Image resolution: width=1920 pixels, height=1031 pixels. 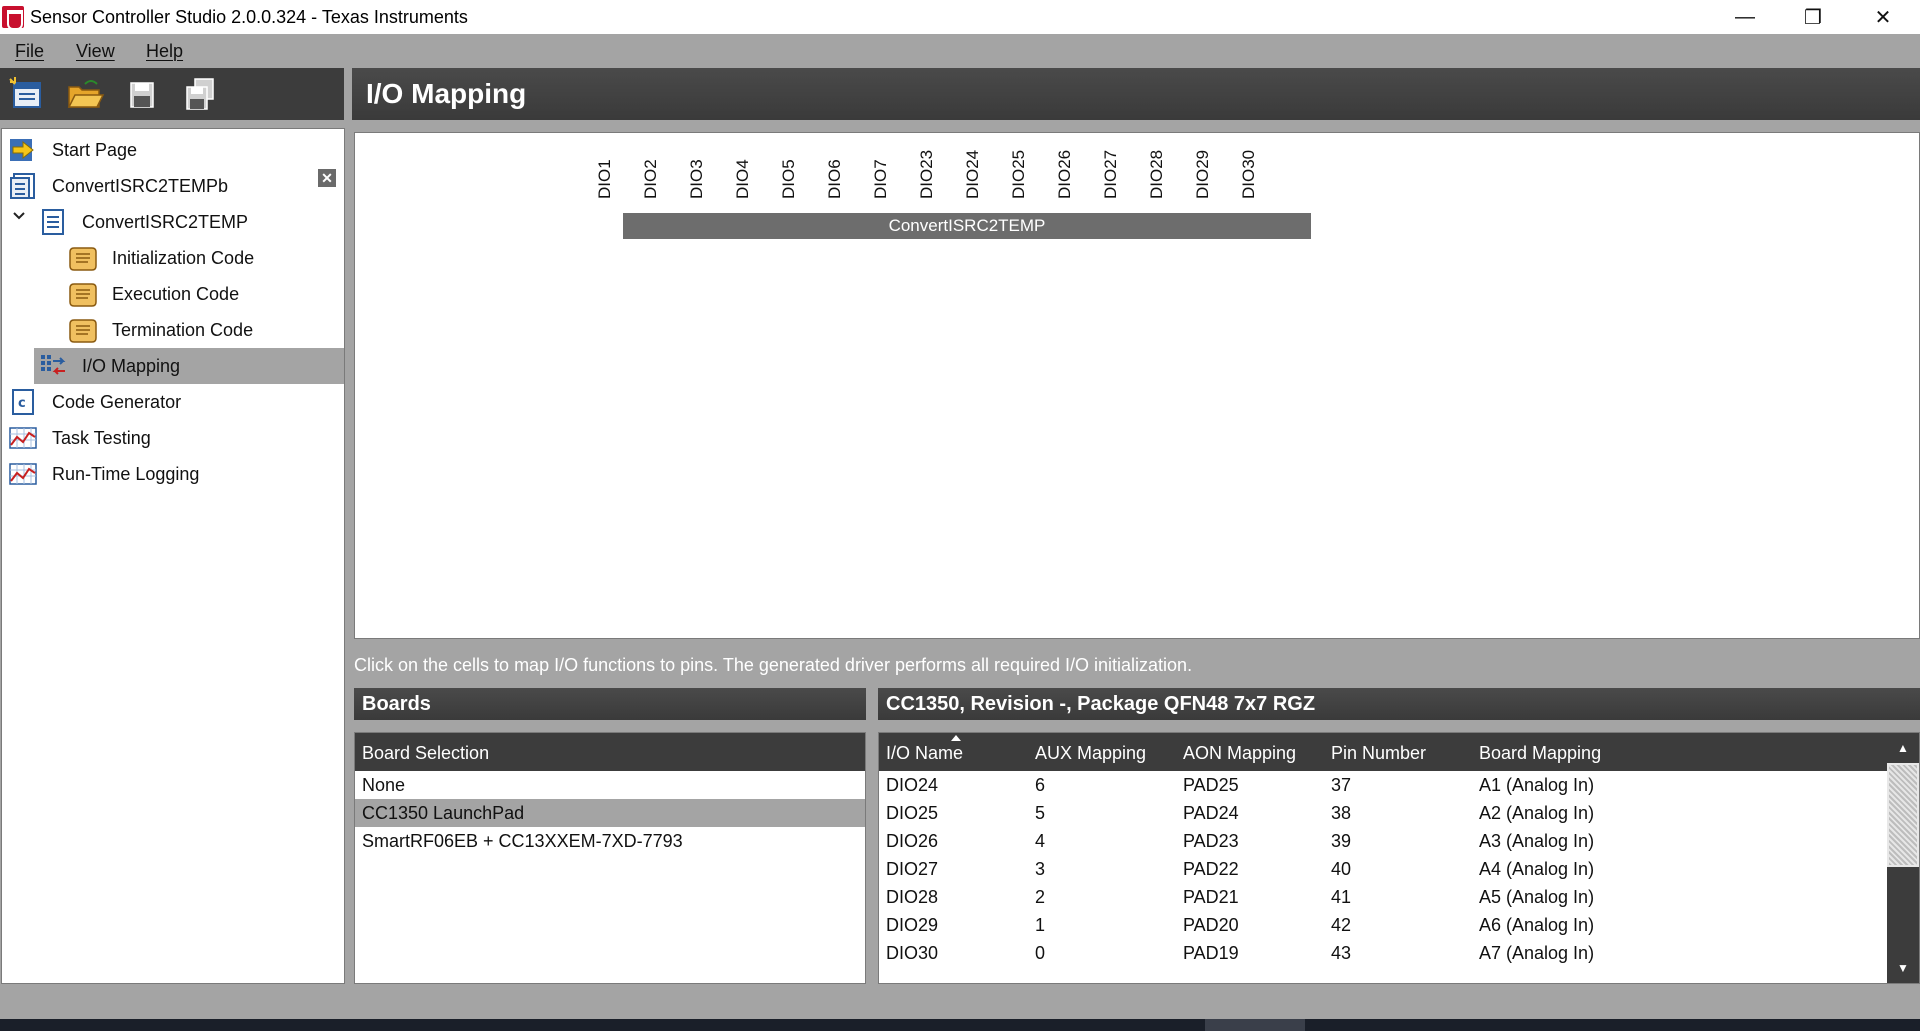 I want to click on menu-view: View, so click(x=95, y=51).